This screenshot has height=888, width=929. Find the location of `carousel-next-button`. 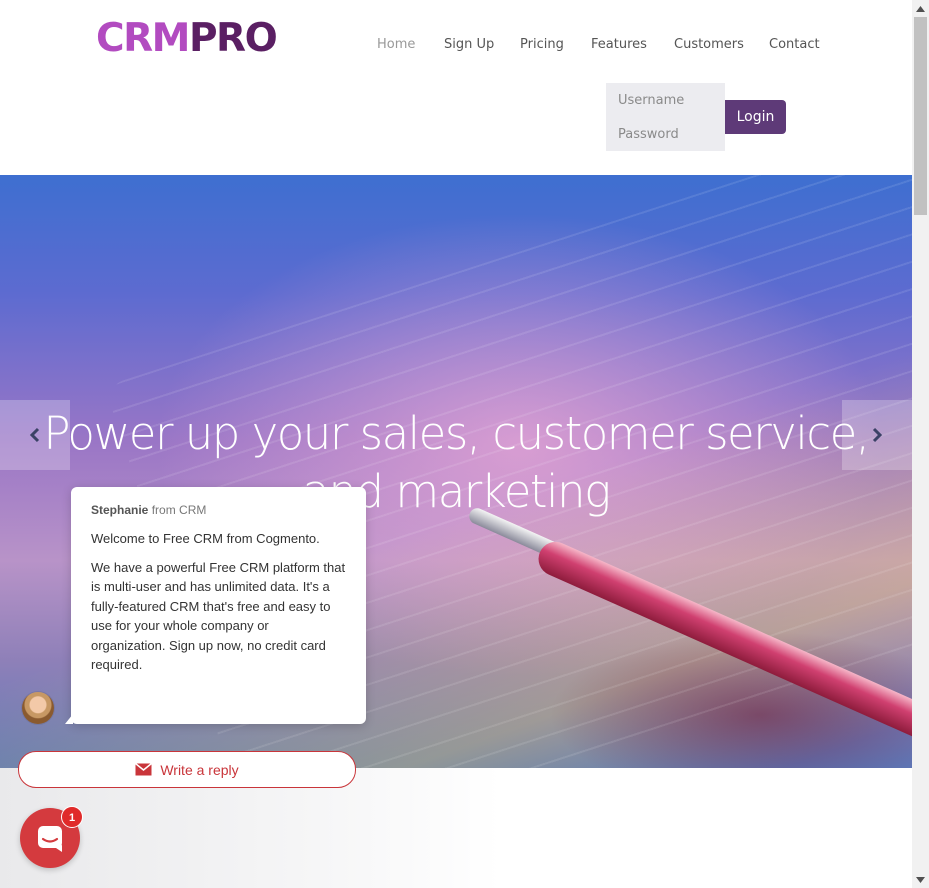

carousel-next-button is located at coordinates (877, 435).